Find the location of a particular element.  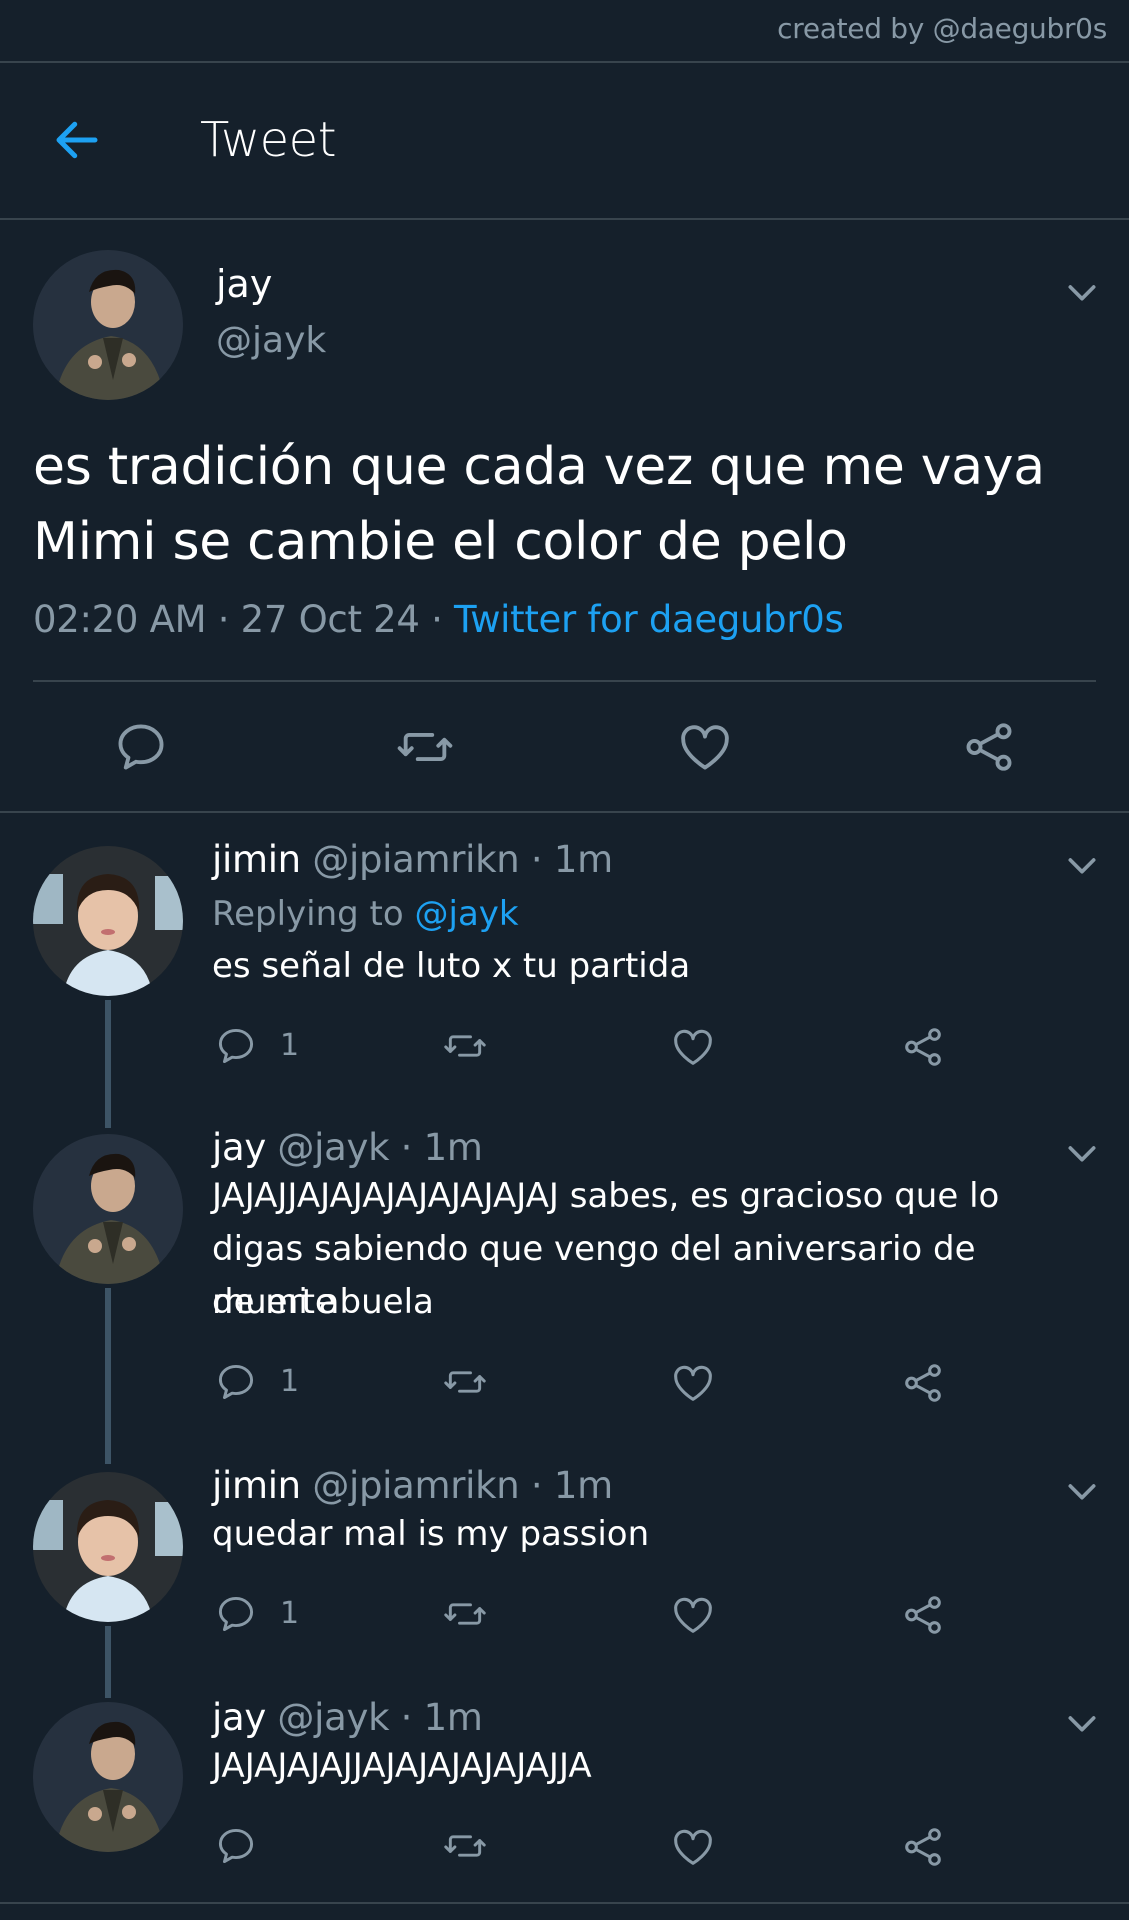

tweet-author-handle: @jayk is located at coordinates (271, 340).